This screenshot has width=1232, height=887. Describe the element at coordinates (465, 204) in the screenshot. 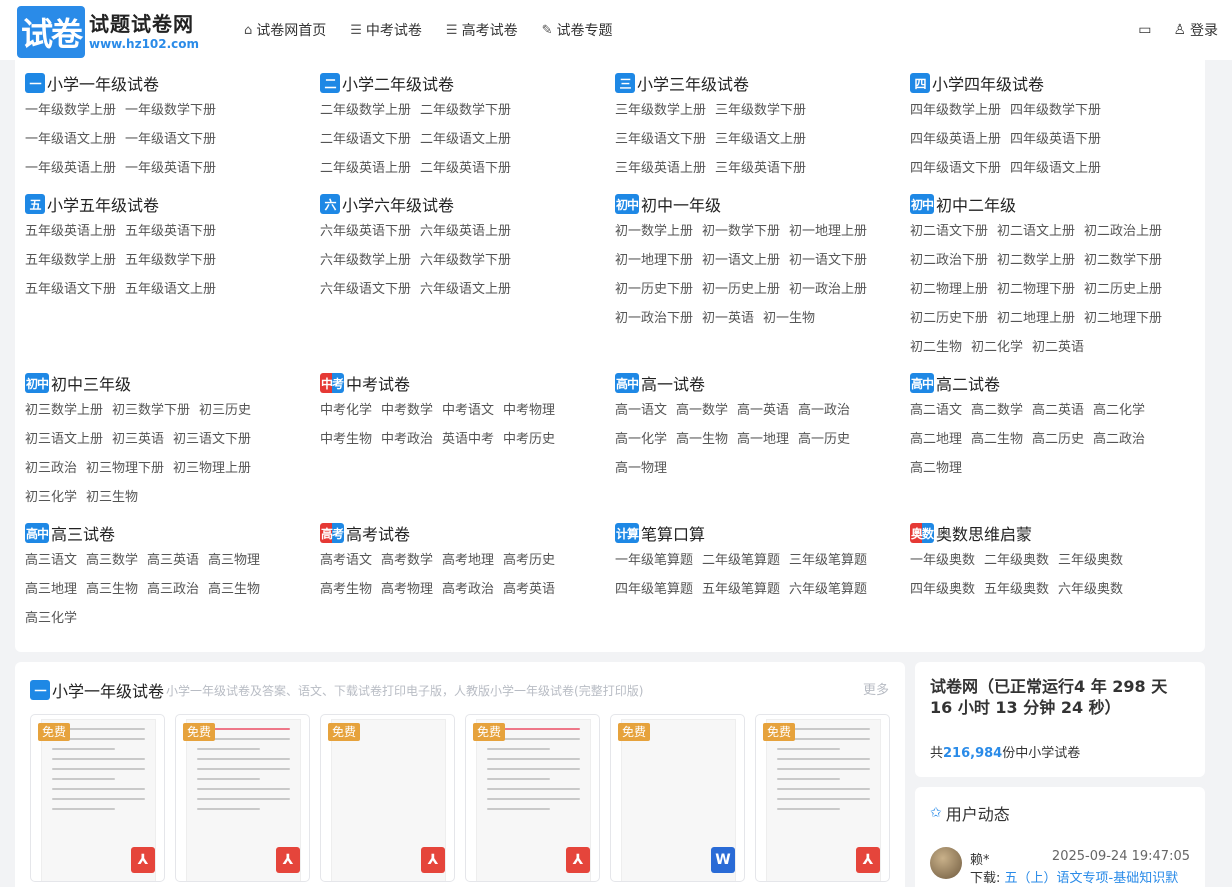

I see `category-title: 六小学六年级试卷` at that location.